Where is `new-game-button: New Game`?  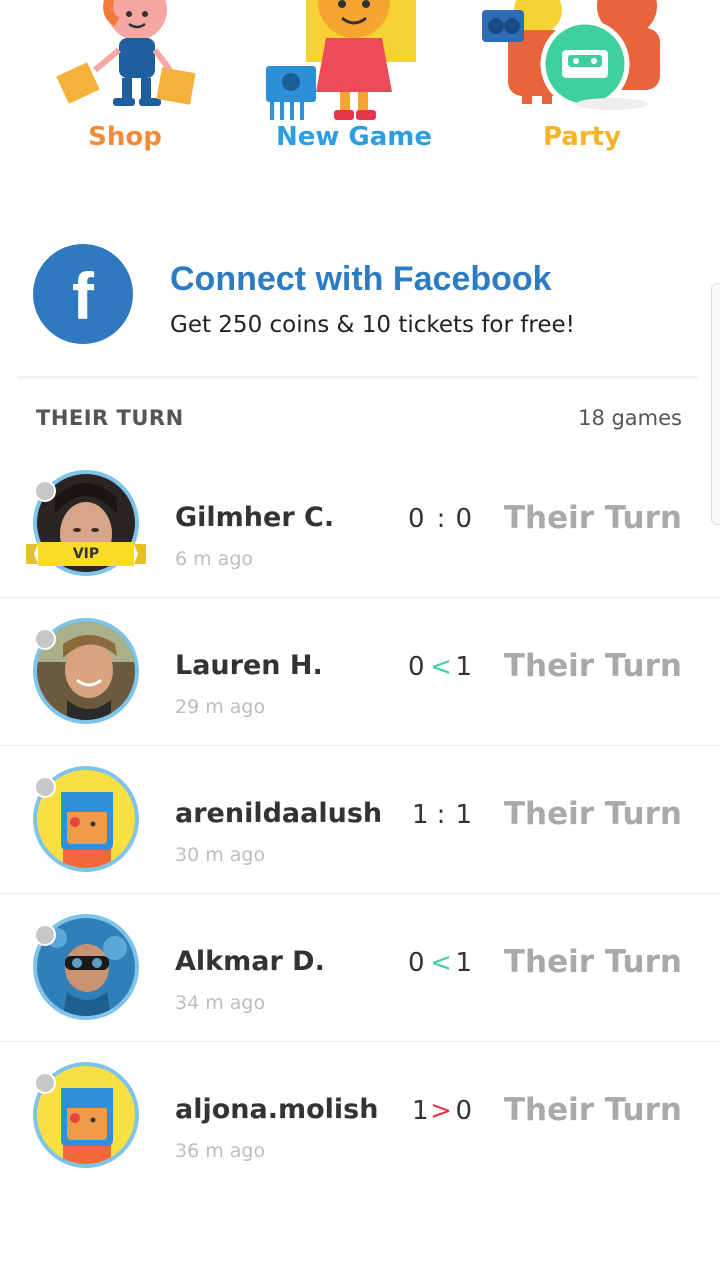 new-game-button: New Game is located at coordinates (354, 85).